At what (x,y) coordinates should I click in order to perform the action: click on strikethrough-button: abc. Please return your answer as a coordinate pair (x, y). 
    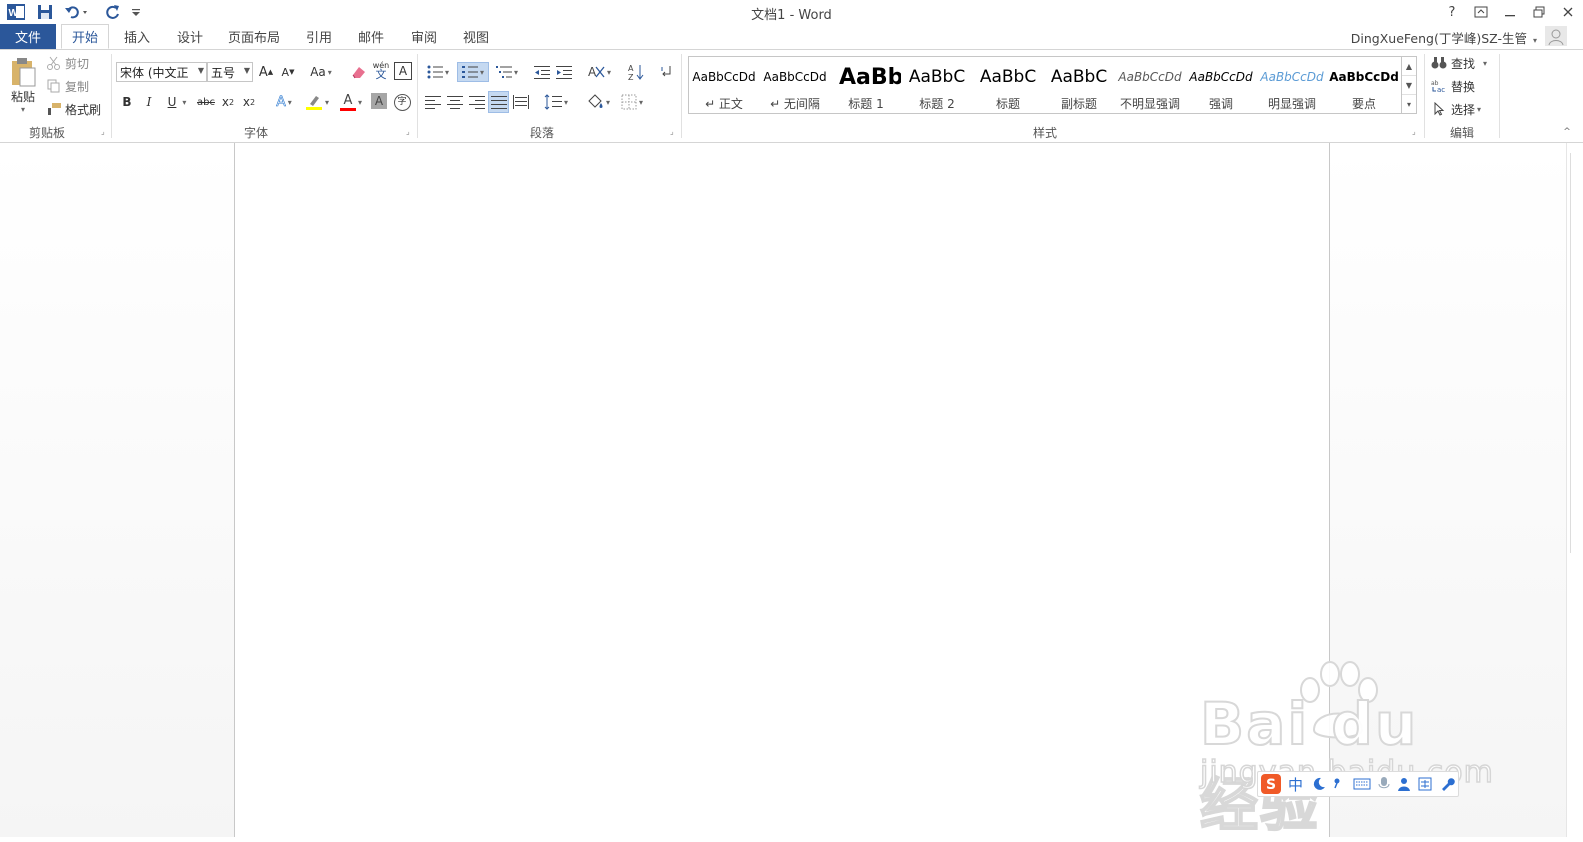
    Looking at the image, I should click on (206, 102).